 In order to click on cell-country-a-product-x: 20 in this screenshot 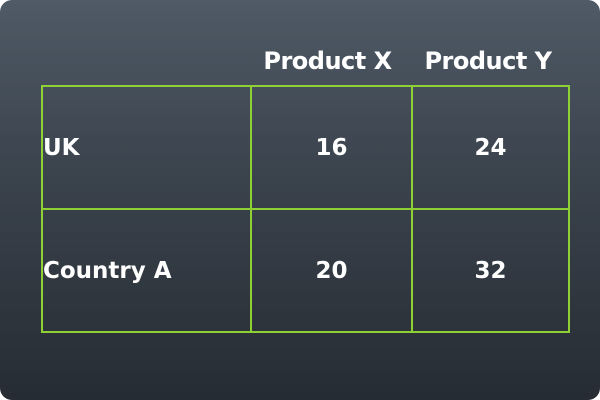, I will do `click(331, 270)`.